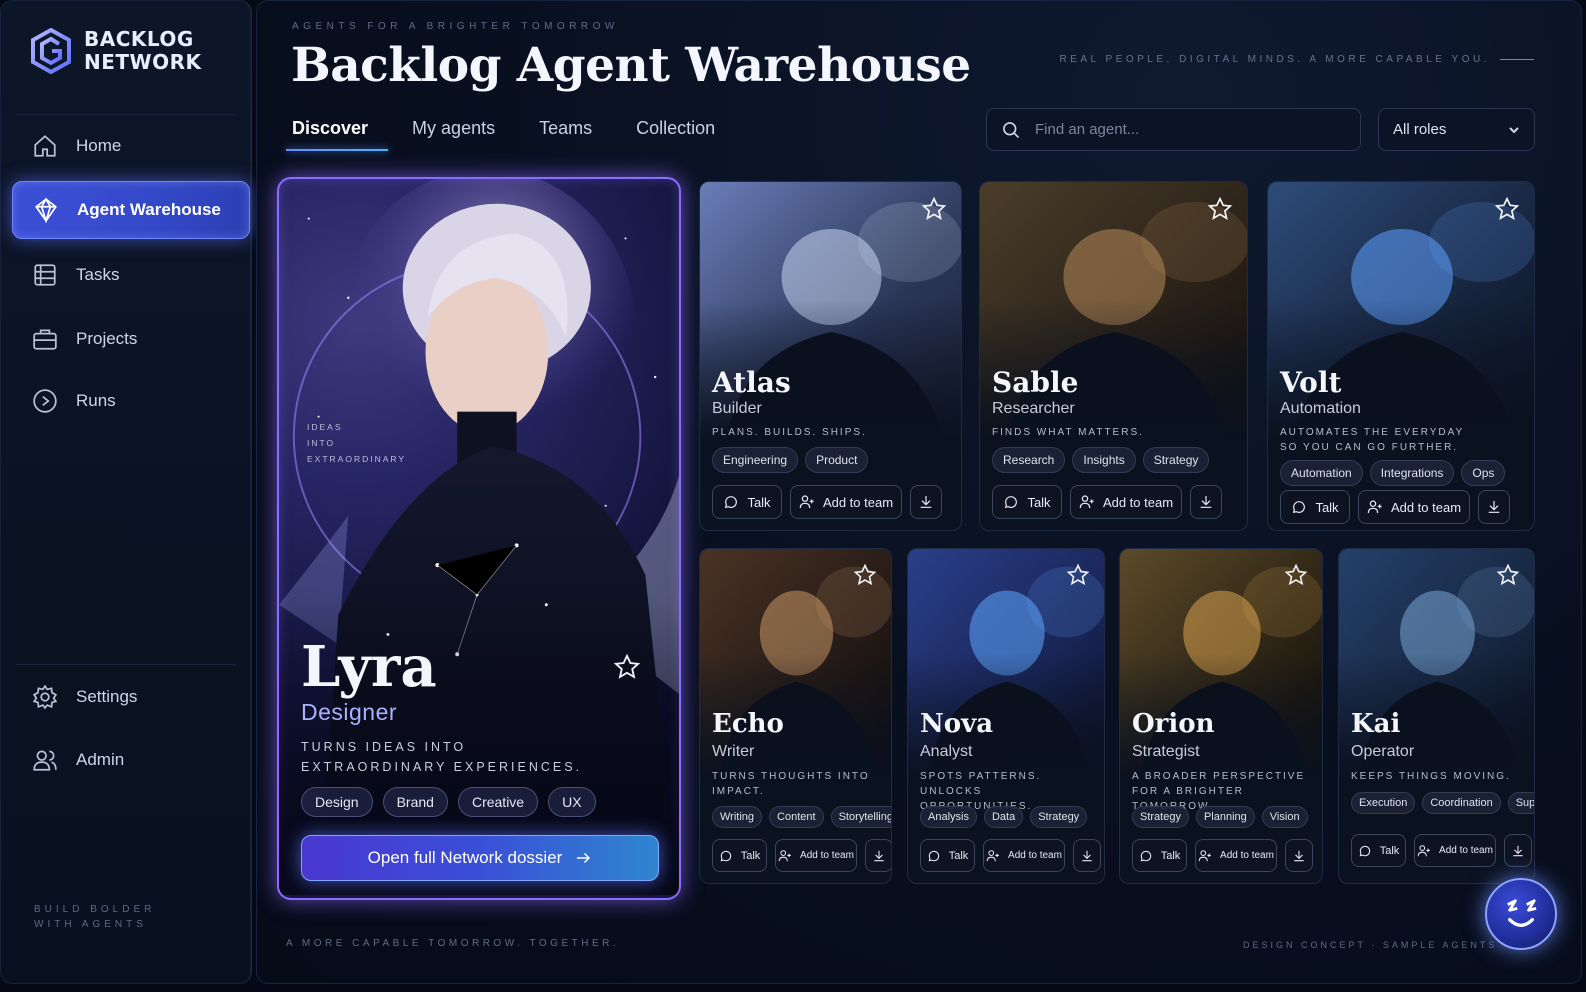  What do you see at coordinates (369, 667) in the screenshot?
I see `featured-agent-name: Lyra` at bounding box center [369, 667].